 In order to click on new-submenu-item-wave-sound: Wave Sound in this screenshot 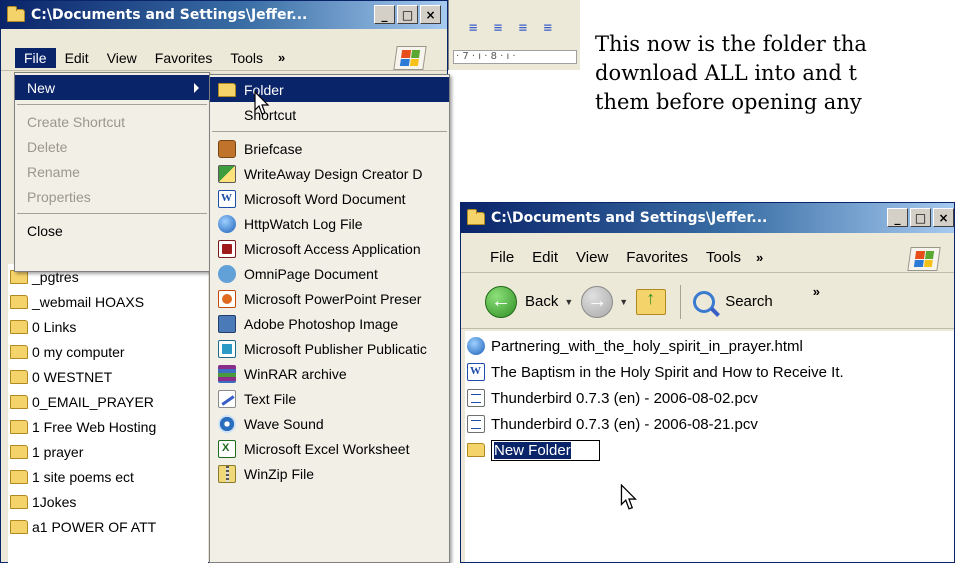, I will do `click(329, 423)`.